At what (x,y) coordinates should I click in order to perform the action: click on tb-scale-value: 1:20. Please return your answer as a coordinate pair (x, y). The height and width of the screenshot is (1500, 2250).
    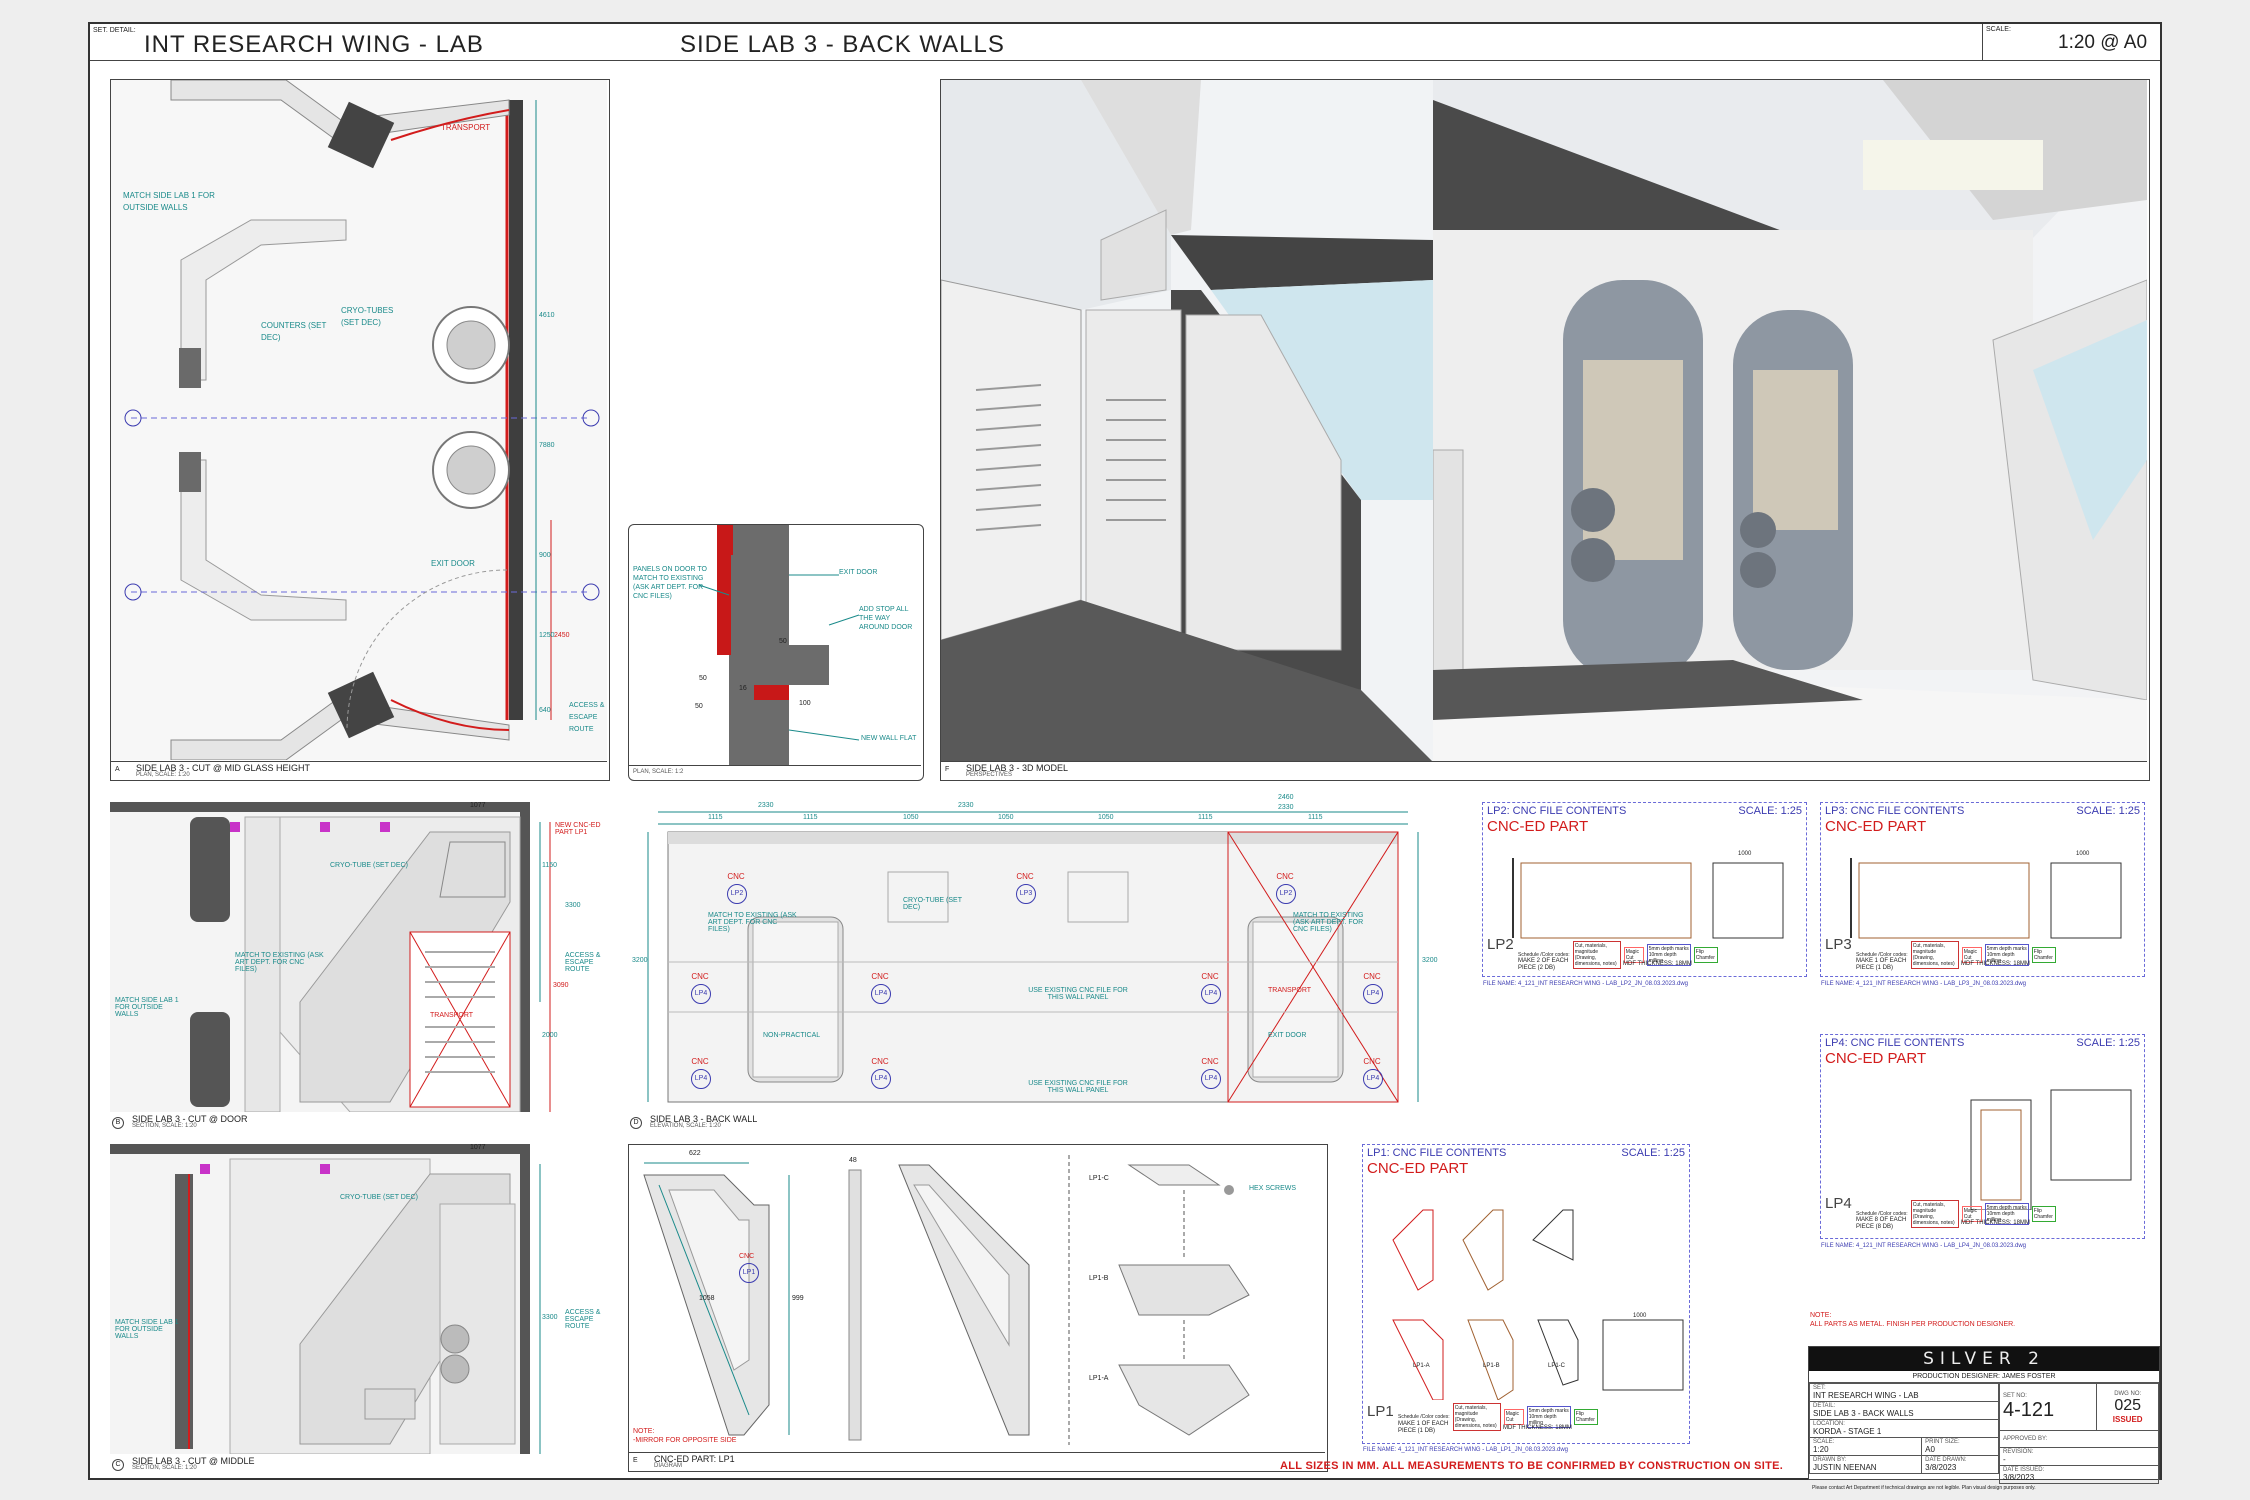
    Looking at the image, I should click on (1821, 1449).